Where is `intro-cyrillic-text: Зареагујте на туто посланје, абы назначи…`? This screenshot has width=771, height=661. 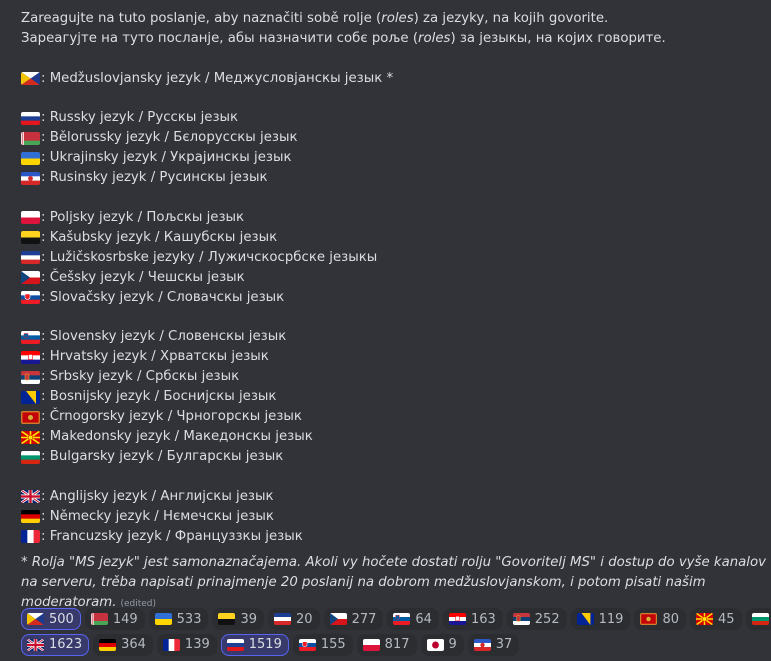 intro-cyrillic-text: Зареагујте на туто посланје, абы назначи… is located at coordinates (220, 38).